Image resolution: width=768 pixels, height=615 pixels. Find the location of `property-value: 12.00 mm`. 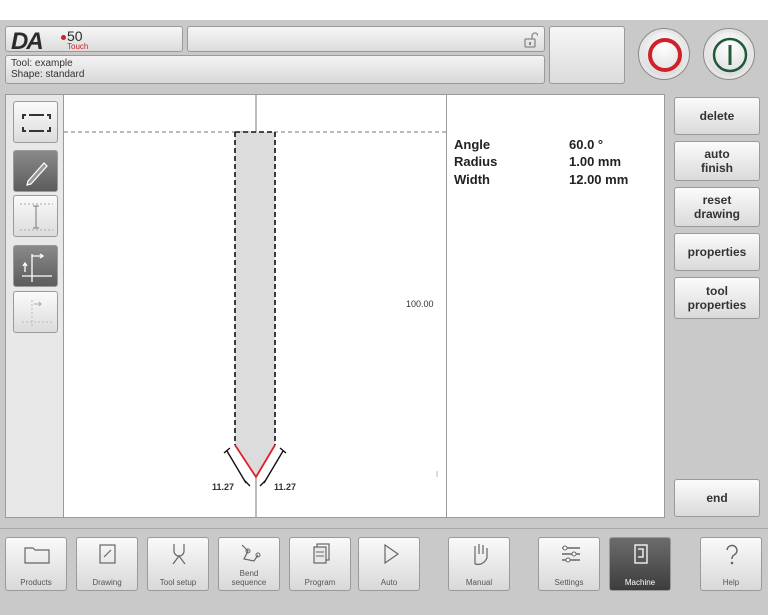

property-value: 12.00 mm is located at coordinates (619, 179).